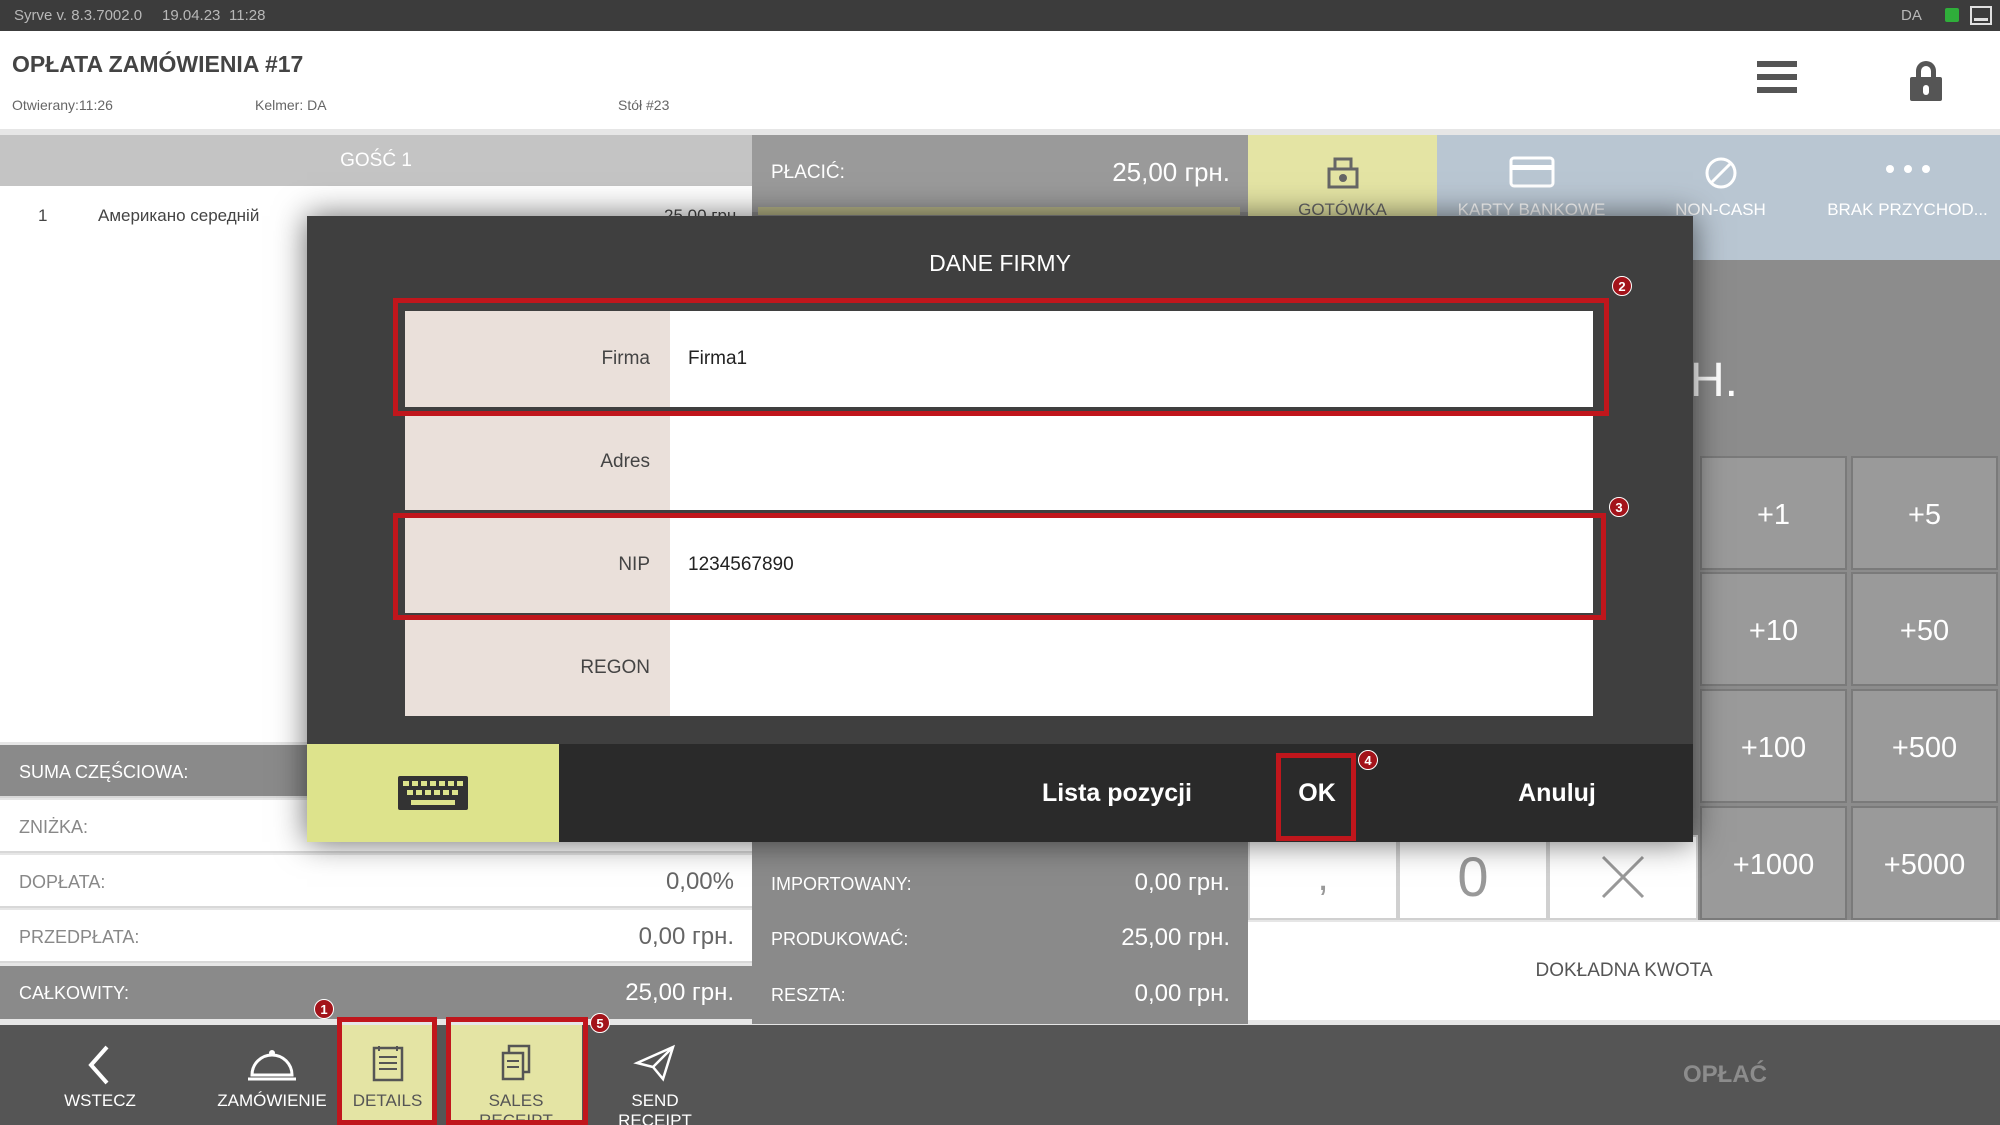 The width and height of the screenshot is (2000, 1125). I want to click on field-label: REGON, so click(537, 668).